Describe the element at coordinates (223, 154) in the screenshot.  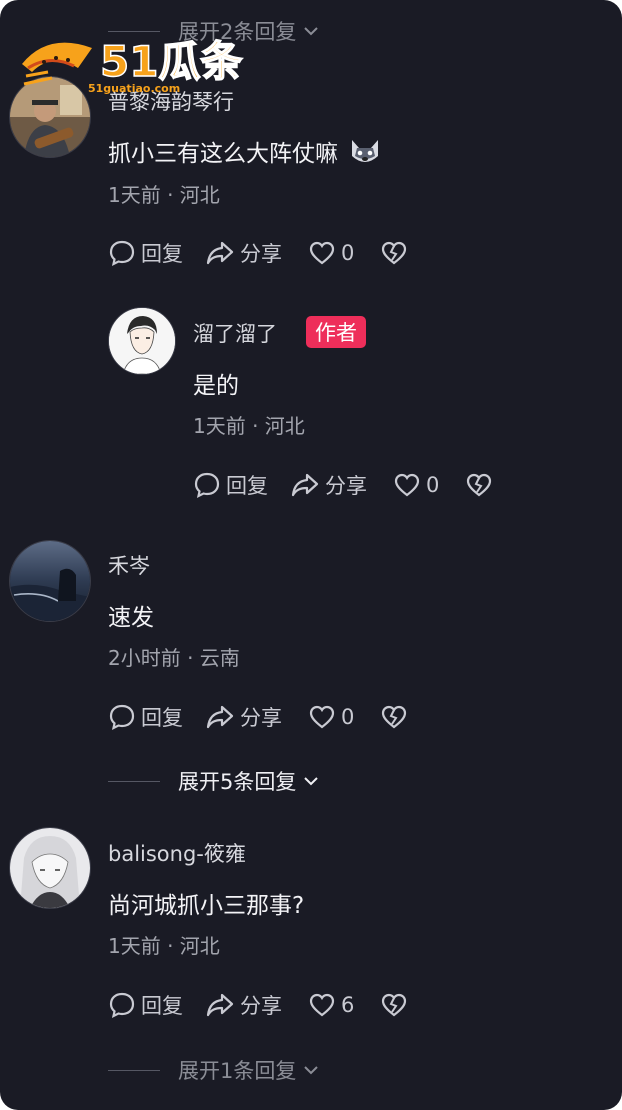
I see `comment-text-body: 抓小三有这么大阵仗嘛` at that location.